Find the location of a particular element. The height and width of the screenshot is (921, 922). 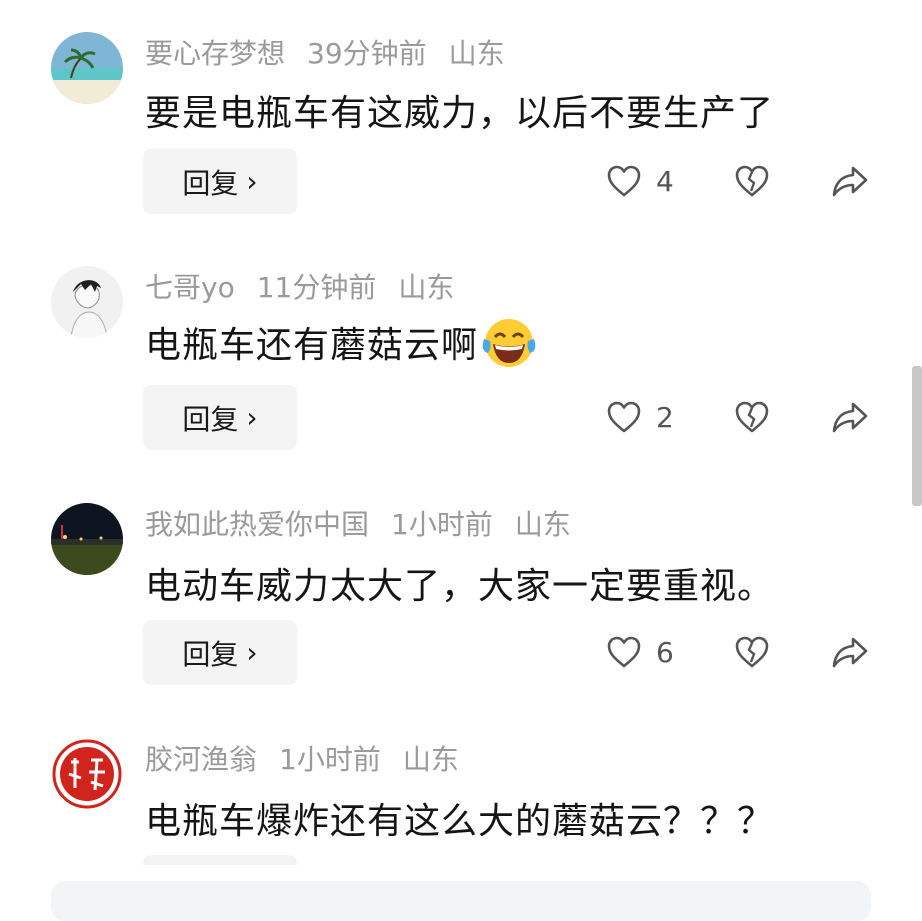

like-button: 2 is located at coordinates (640, 417).